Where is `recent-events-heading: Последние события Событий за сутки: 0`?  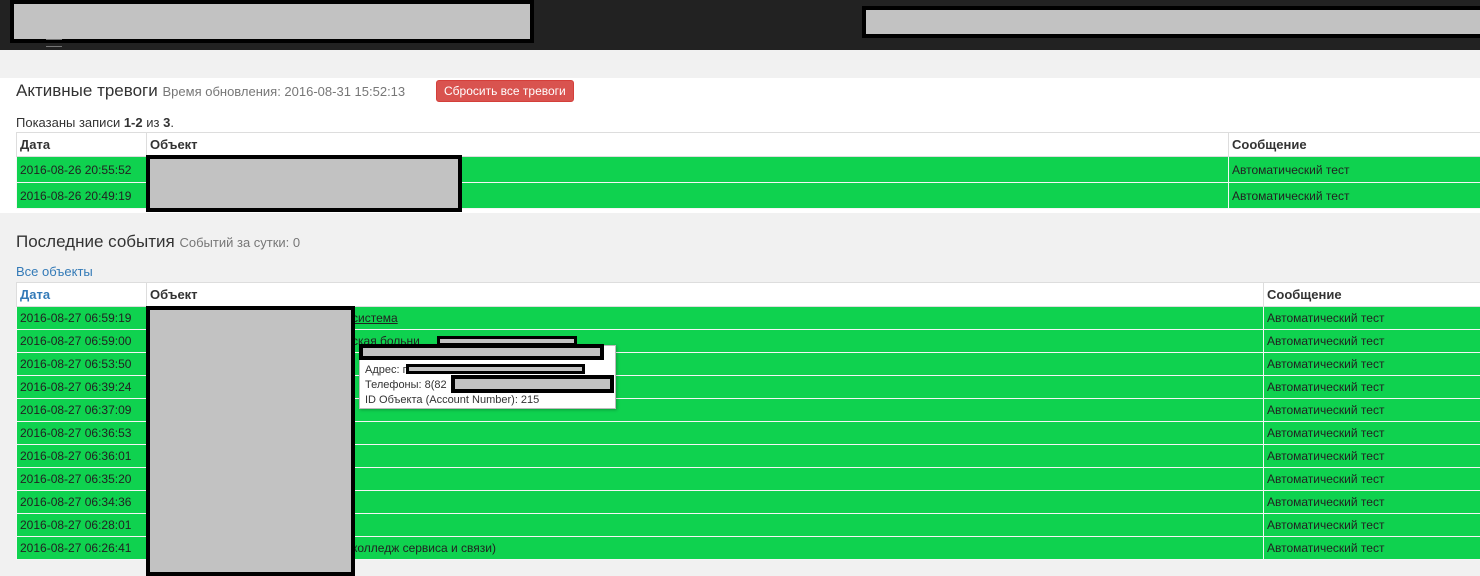
recent-events-heading: Последние события Событий за сутки: 0 is located at coordinates (158, 242).